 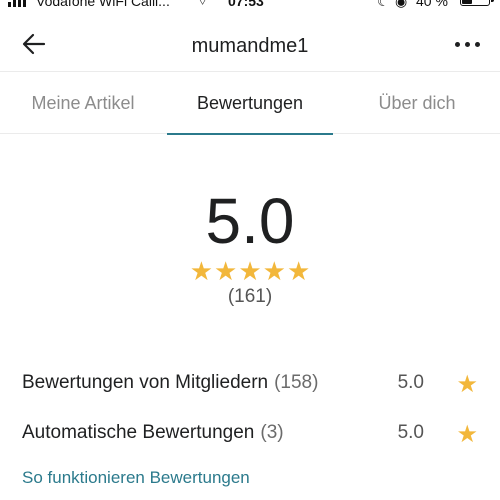 I want to click on review-count: (161), so click(x=250, y=296).